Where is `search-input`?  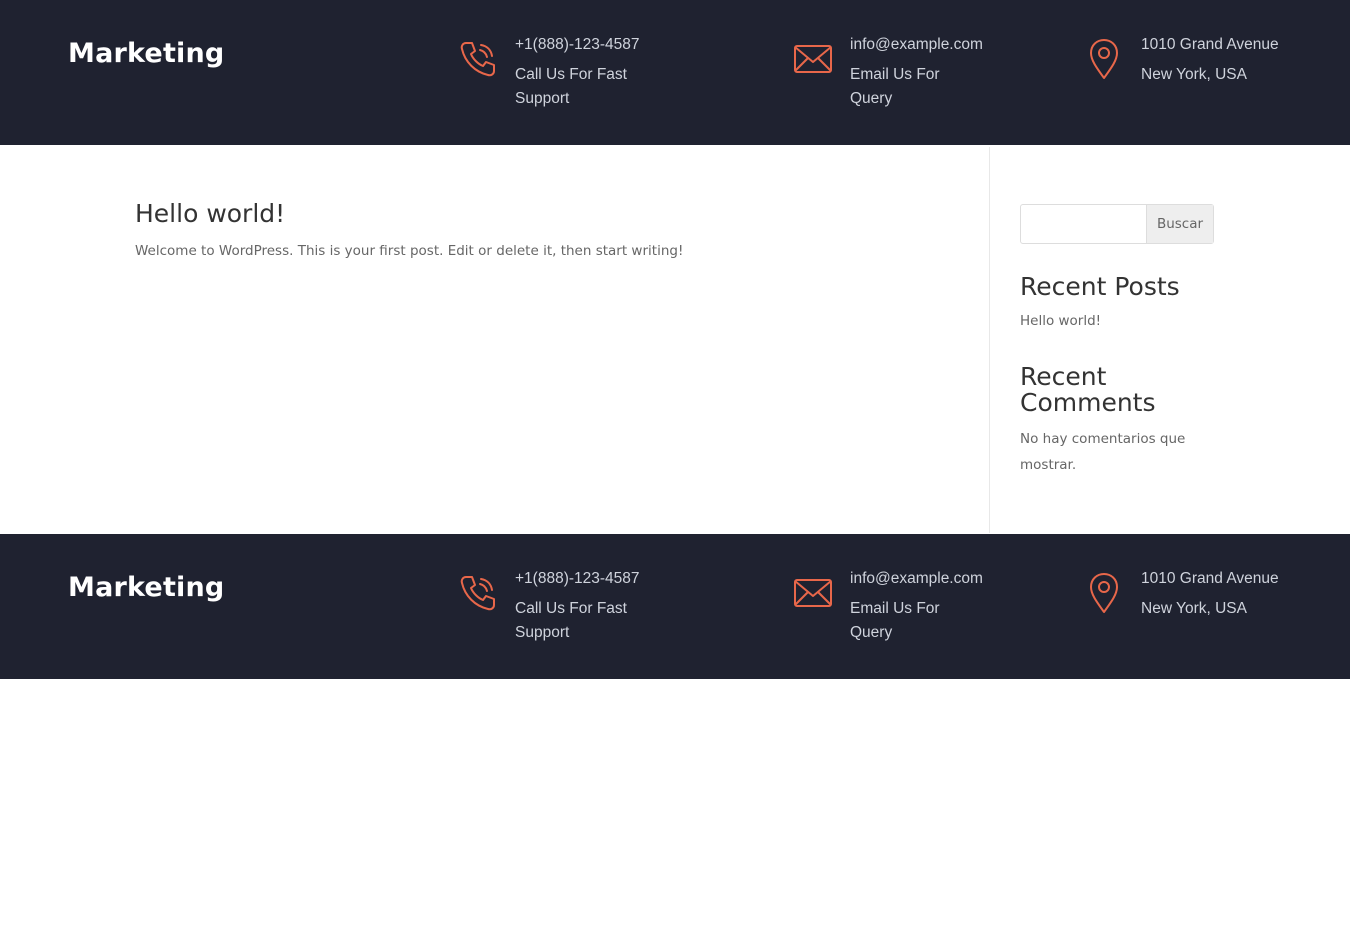 search-input is located at coordinates (1086, 225).